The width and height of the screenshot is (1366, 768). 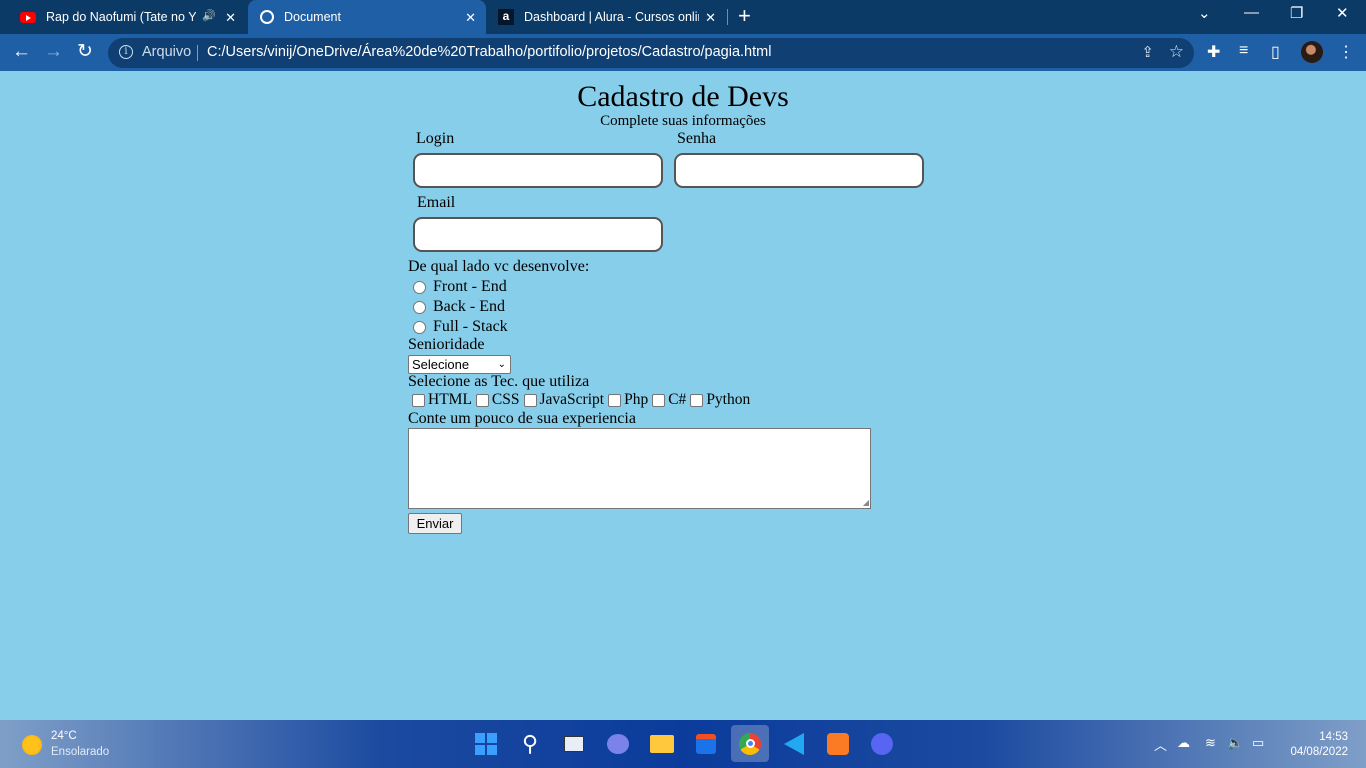 I want to click on checkbox-php, so click(x=615, y=400).